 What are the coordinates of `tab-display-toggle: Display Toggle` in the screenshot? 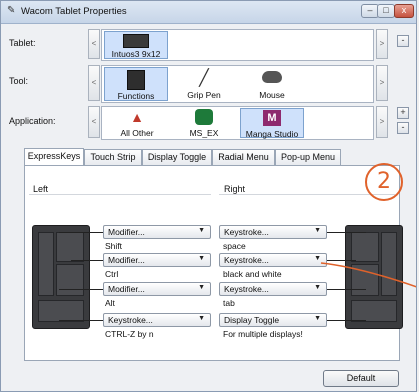 It's located at (177, 157).